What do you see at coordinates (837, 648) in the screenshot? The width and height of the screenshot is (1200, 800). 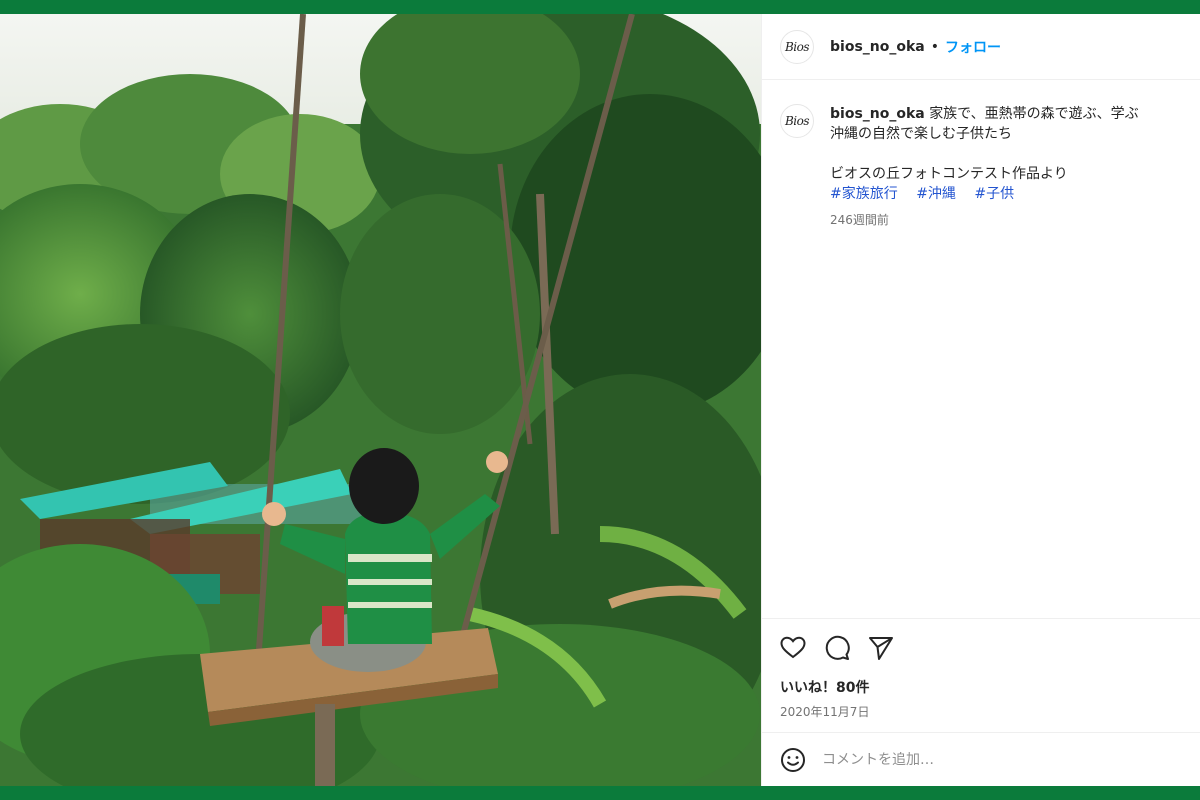 I see `comment-bubble-icon` at bounding box center [837, 648].